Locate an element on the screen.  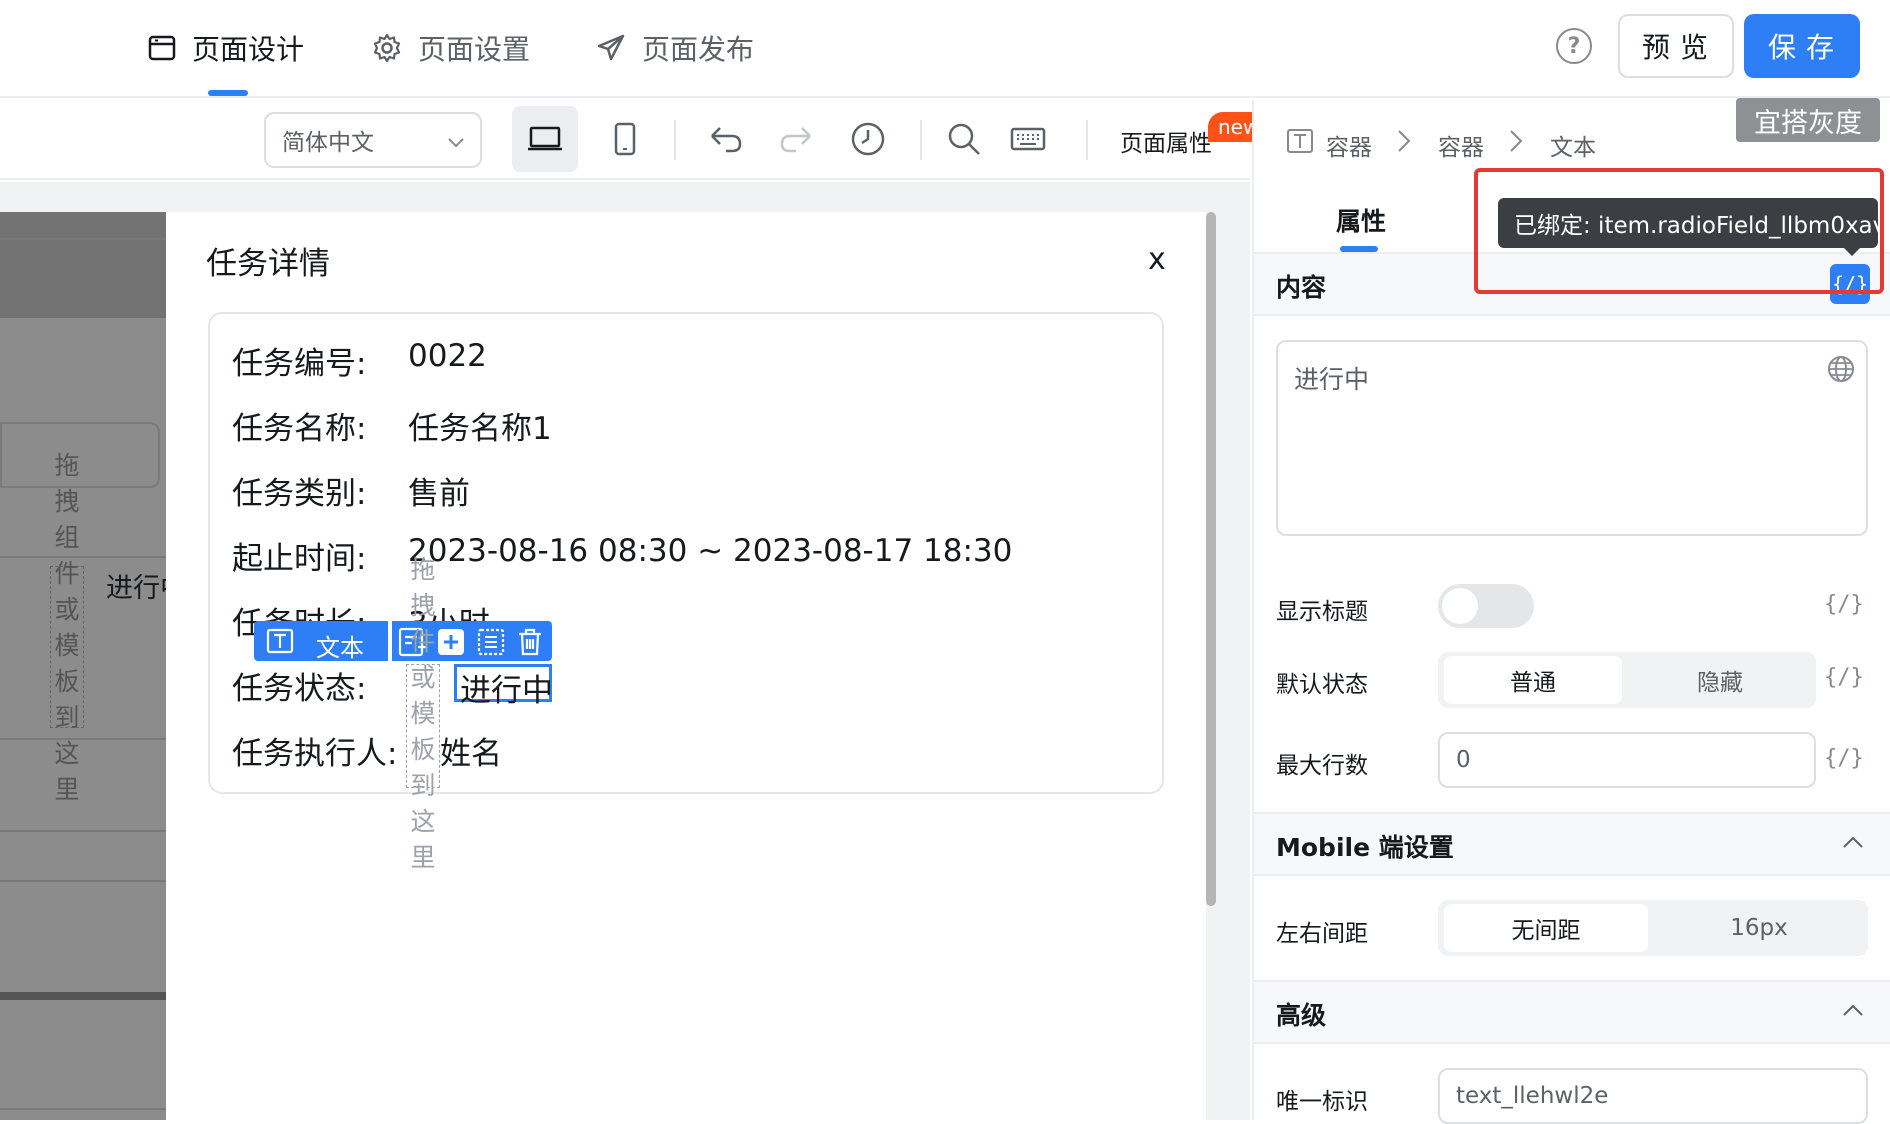
task-status-label: 任务状态: is located at coordinates (299, 689).